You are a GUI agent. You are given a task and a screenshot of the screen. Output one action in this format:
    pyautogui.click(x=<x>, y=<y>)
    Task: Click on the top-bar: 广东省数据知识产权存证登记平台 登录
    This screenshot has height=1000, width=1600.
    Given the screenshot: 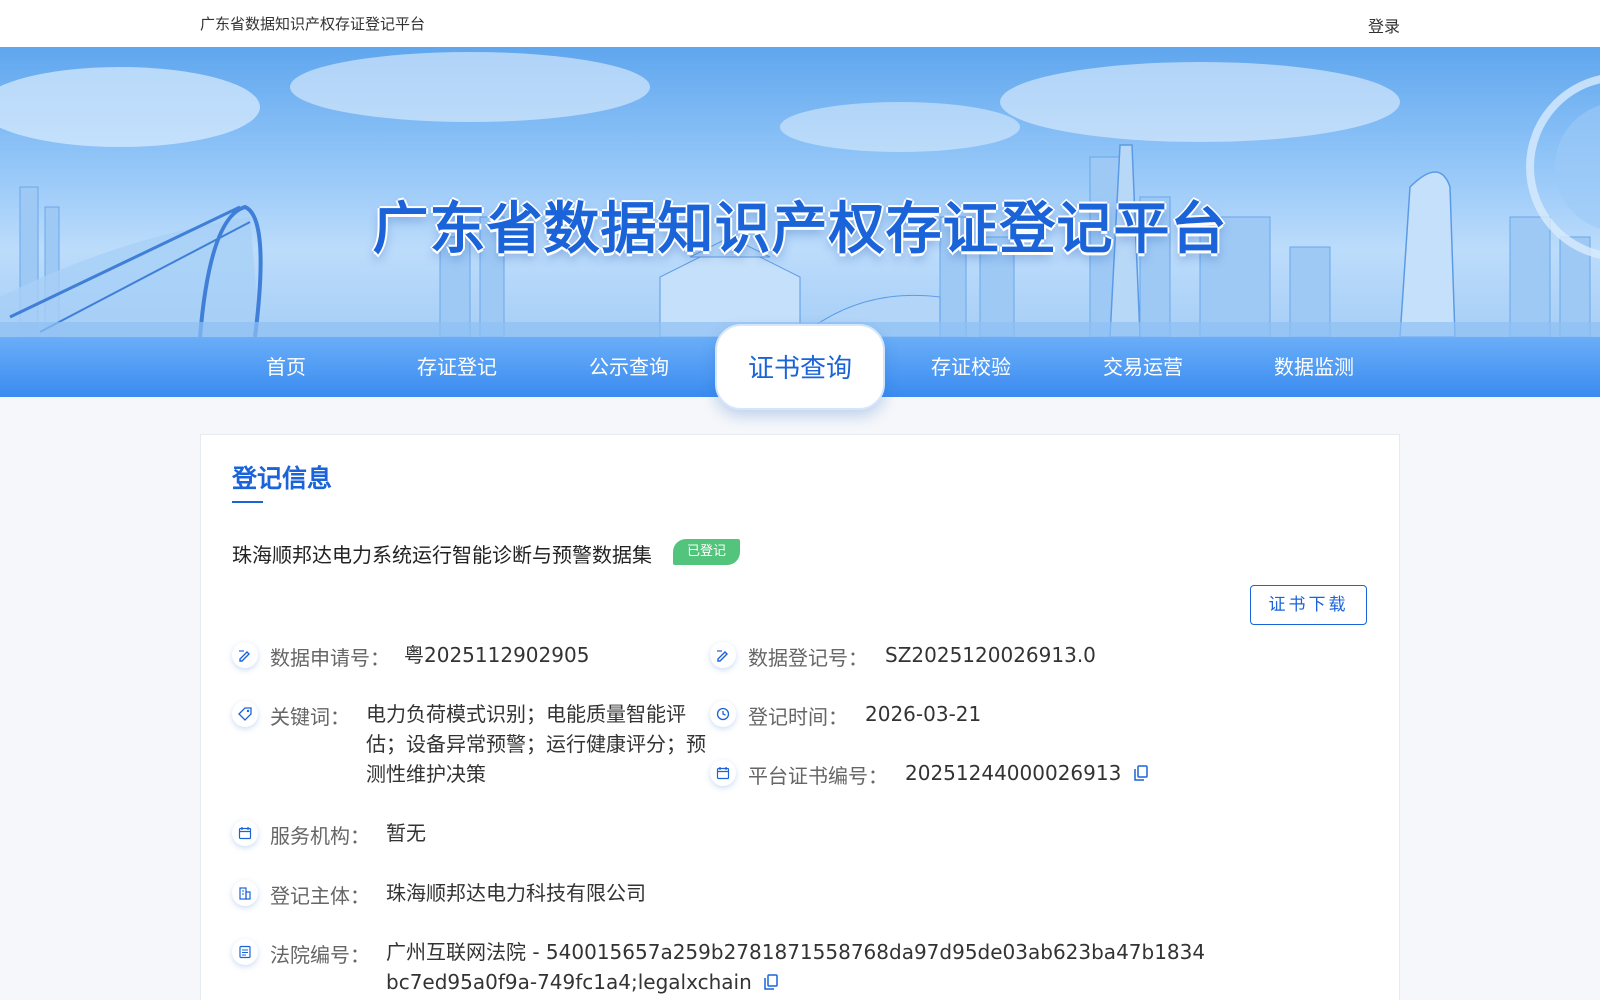 What is the action you would take?
    pyautogui.click(x=800, y=23)
    